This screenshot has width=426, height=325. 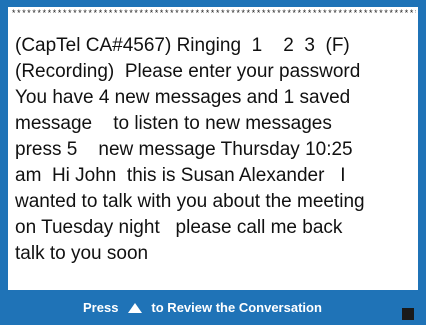 I want to click on review-label: to Review the Conversation, so click(x=236, y=307).